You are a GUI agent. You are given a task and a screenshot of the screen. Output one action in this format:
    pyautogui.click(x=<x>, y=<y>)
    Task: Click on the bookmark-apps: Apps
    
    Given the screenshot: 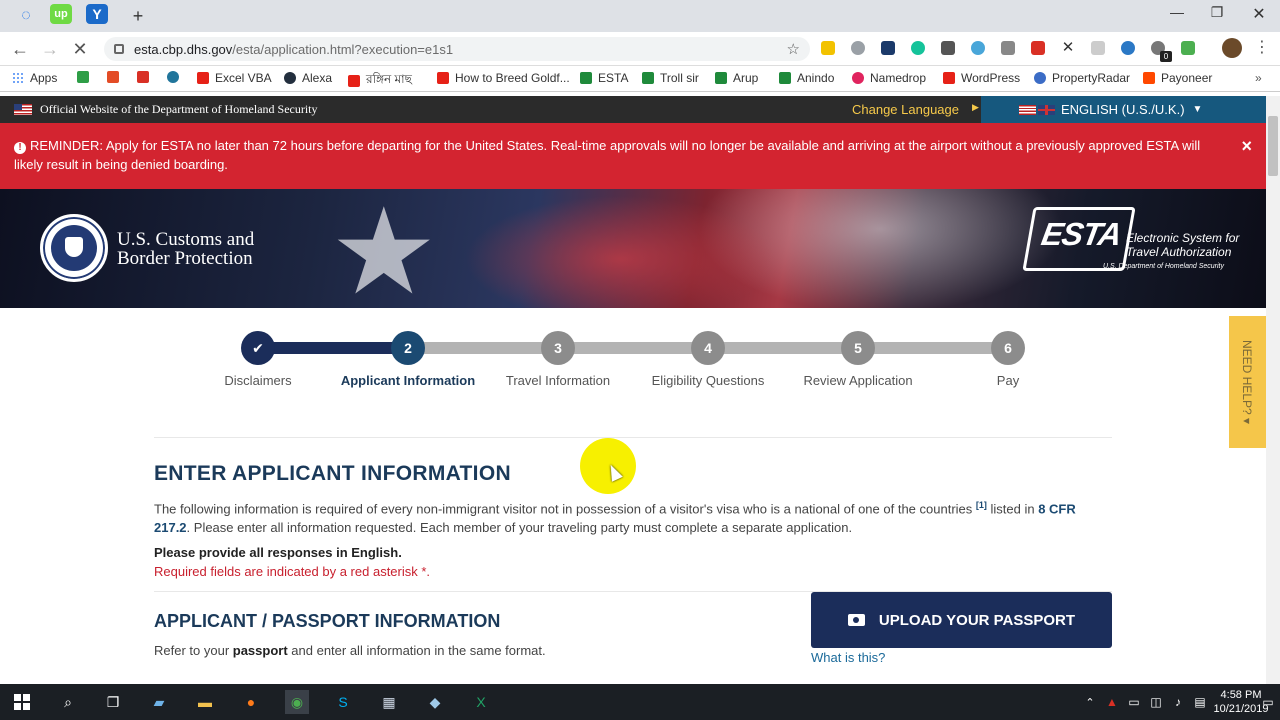 What is the action you would take?
    pyautogui.click(x=34, y=78)
    